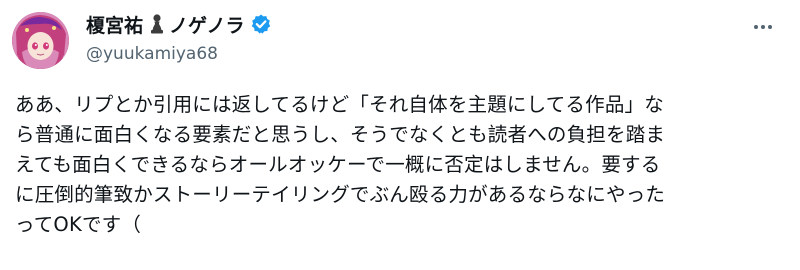  Describe the element at coordinates (78, 224) in the screenshot. I see `tweet-text-line: ってOKです（` at that location.